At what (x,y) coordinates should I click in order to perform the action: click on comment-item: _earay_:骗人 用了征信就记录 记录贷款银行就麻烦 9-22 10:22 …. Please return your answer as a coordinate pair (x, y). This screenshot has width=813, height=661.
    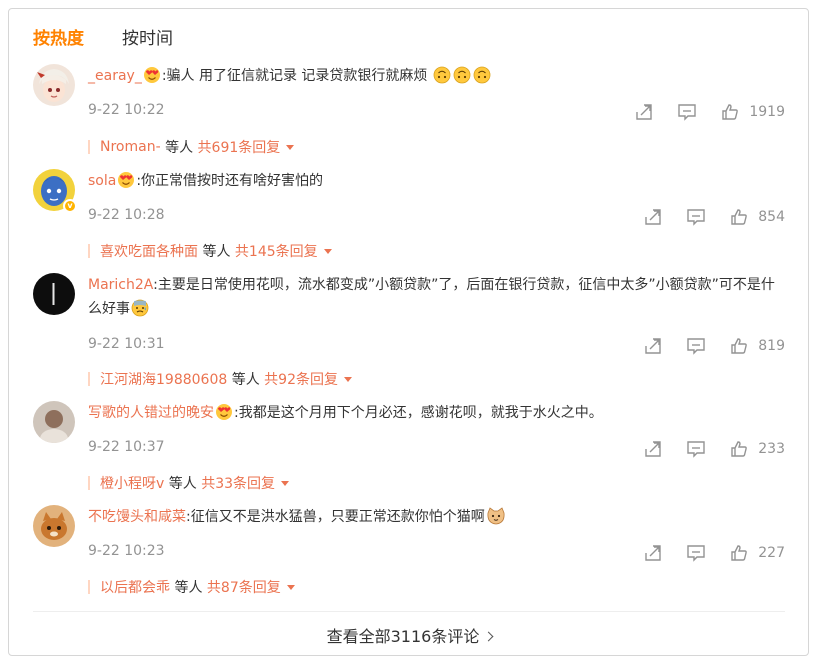
    Looking at the image, I should click on (409, 114).